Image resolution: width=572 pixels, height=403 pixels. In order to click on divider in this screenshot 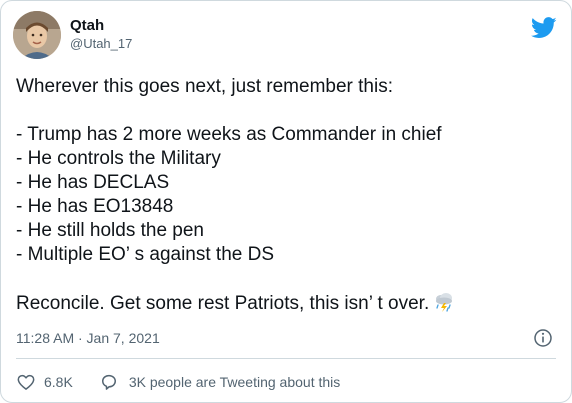, I will do `click(286, 358)`.